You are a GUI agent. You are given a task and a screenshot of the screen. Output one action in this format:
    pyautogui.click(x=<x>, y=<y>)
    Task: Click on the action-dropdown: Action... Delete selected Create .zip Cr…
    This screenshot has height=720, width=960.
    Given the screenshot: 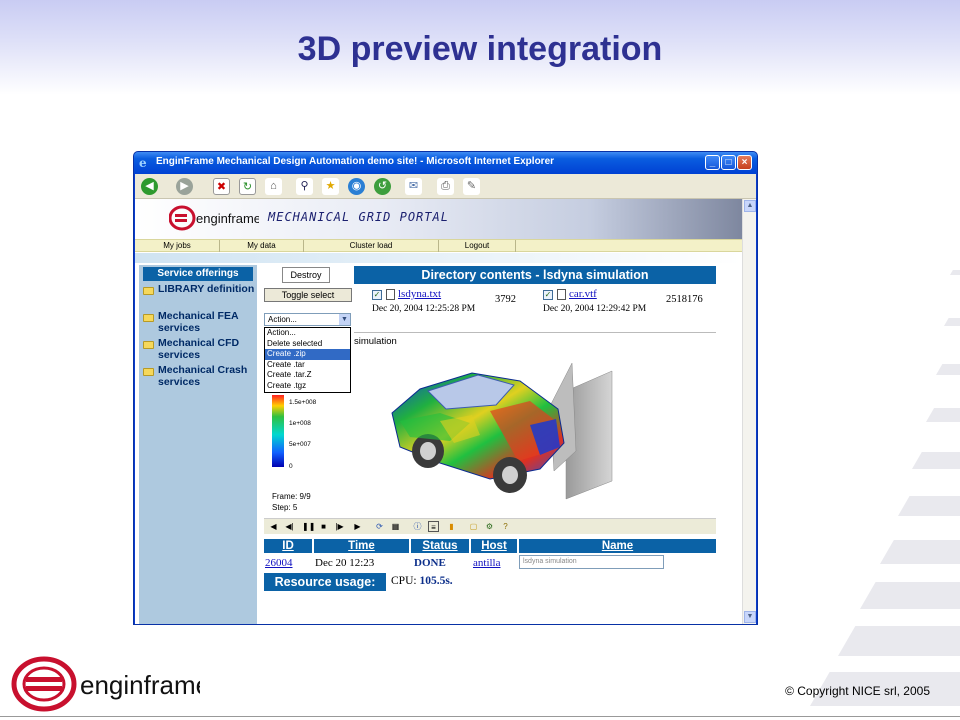 What is the action you would take?
    pyautogui.click(x=307, y=360)
    